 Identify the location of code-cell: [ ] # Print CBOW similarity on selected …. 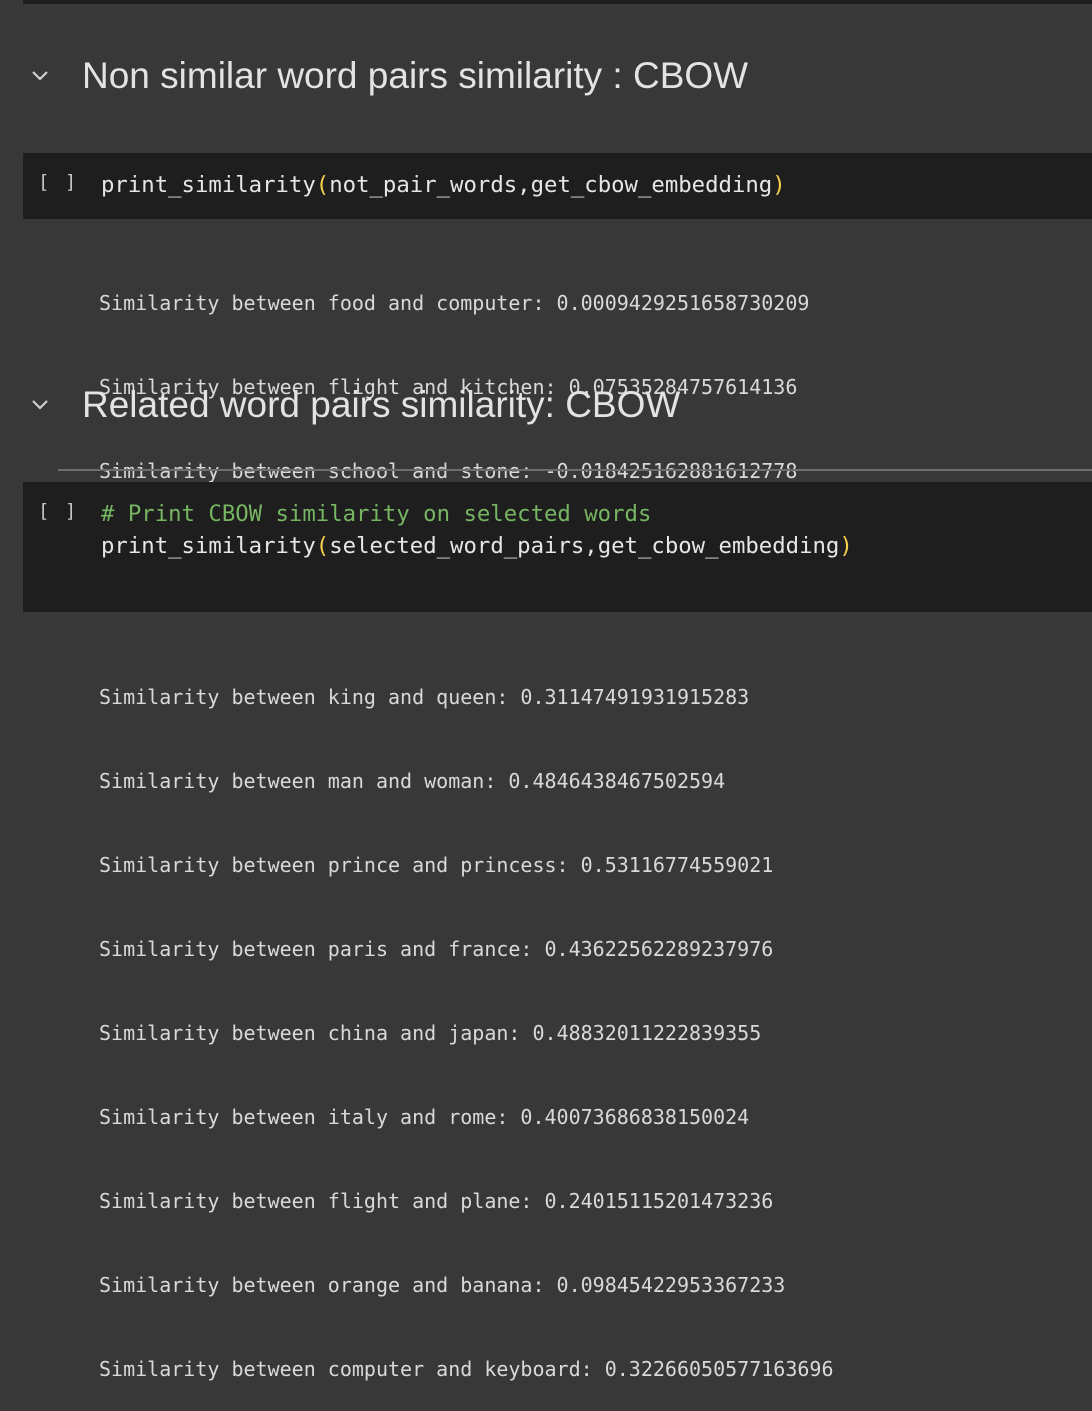
(557, 547).